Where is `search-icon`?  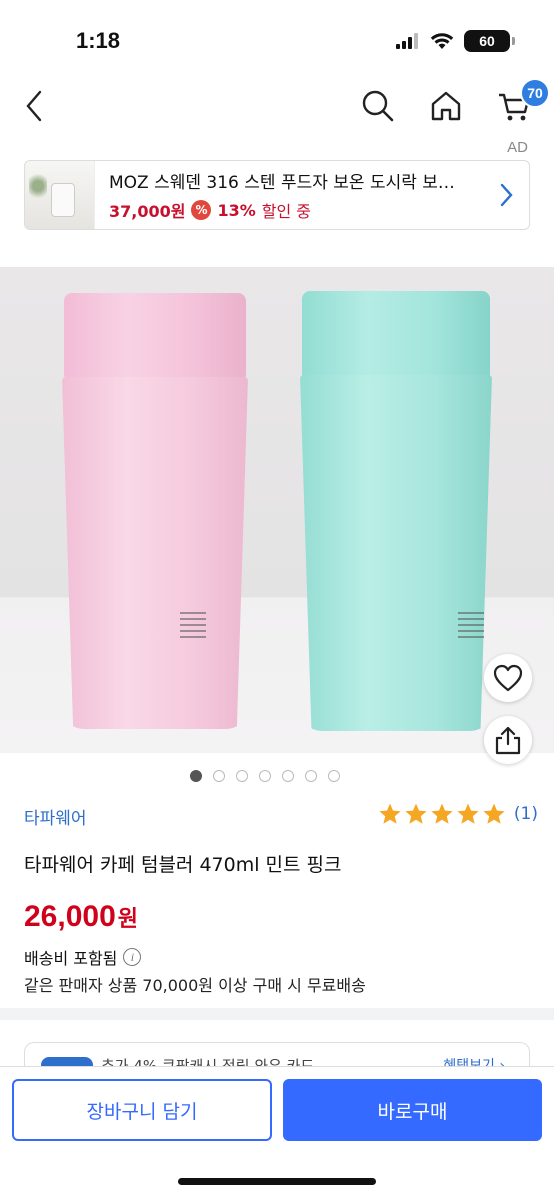
search-icon is located at coordinates (378, 106).